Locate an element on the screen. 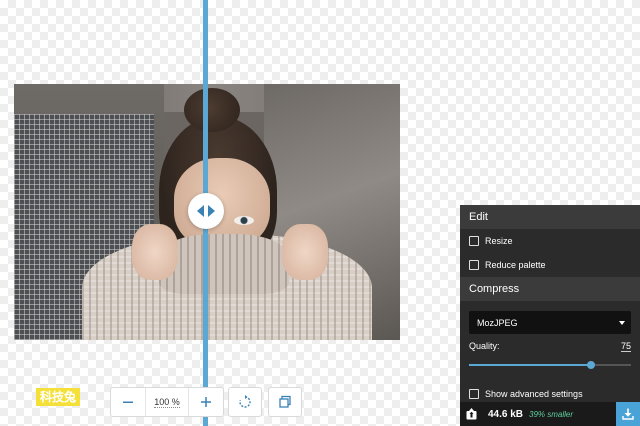  minus-icon is located at coordinates (128, 402).